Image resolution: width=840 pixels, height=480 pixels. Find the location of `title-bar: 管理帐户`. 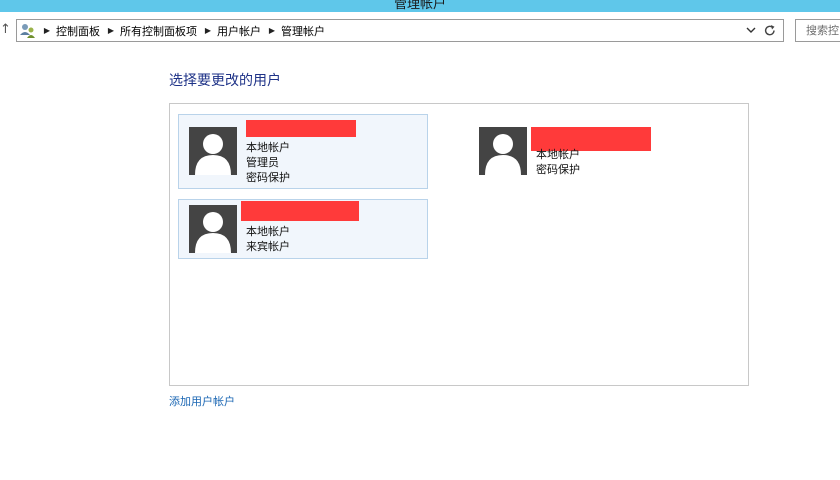

title-bar: 管理帐户 is located at coordinates (420, 6).